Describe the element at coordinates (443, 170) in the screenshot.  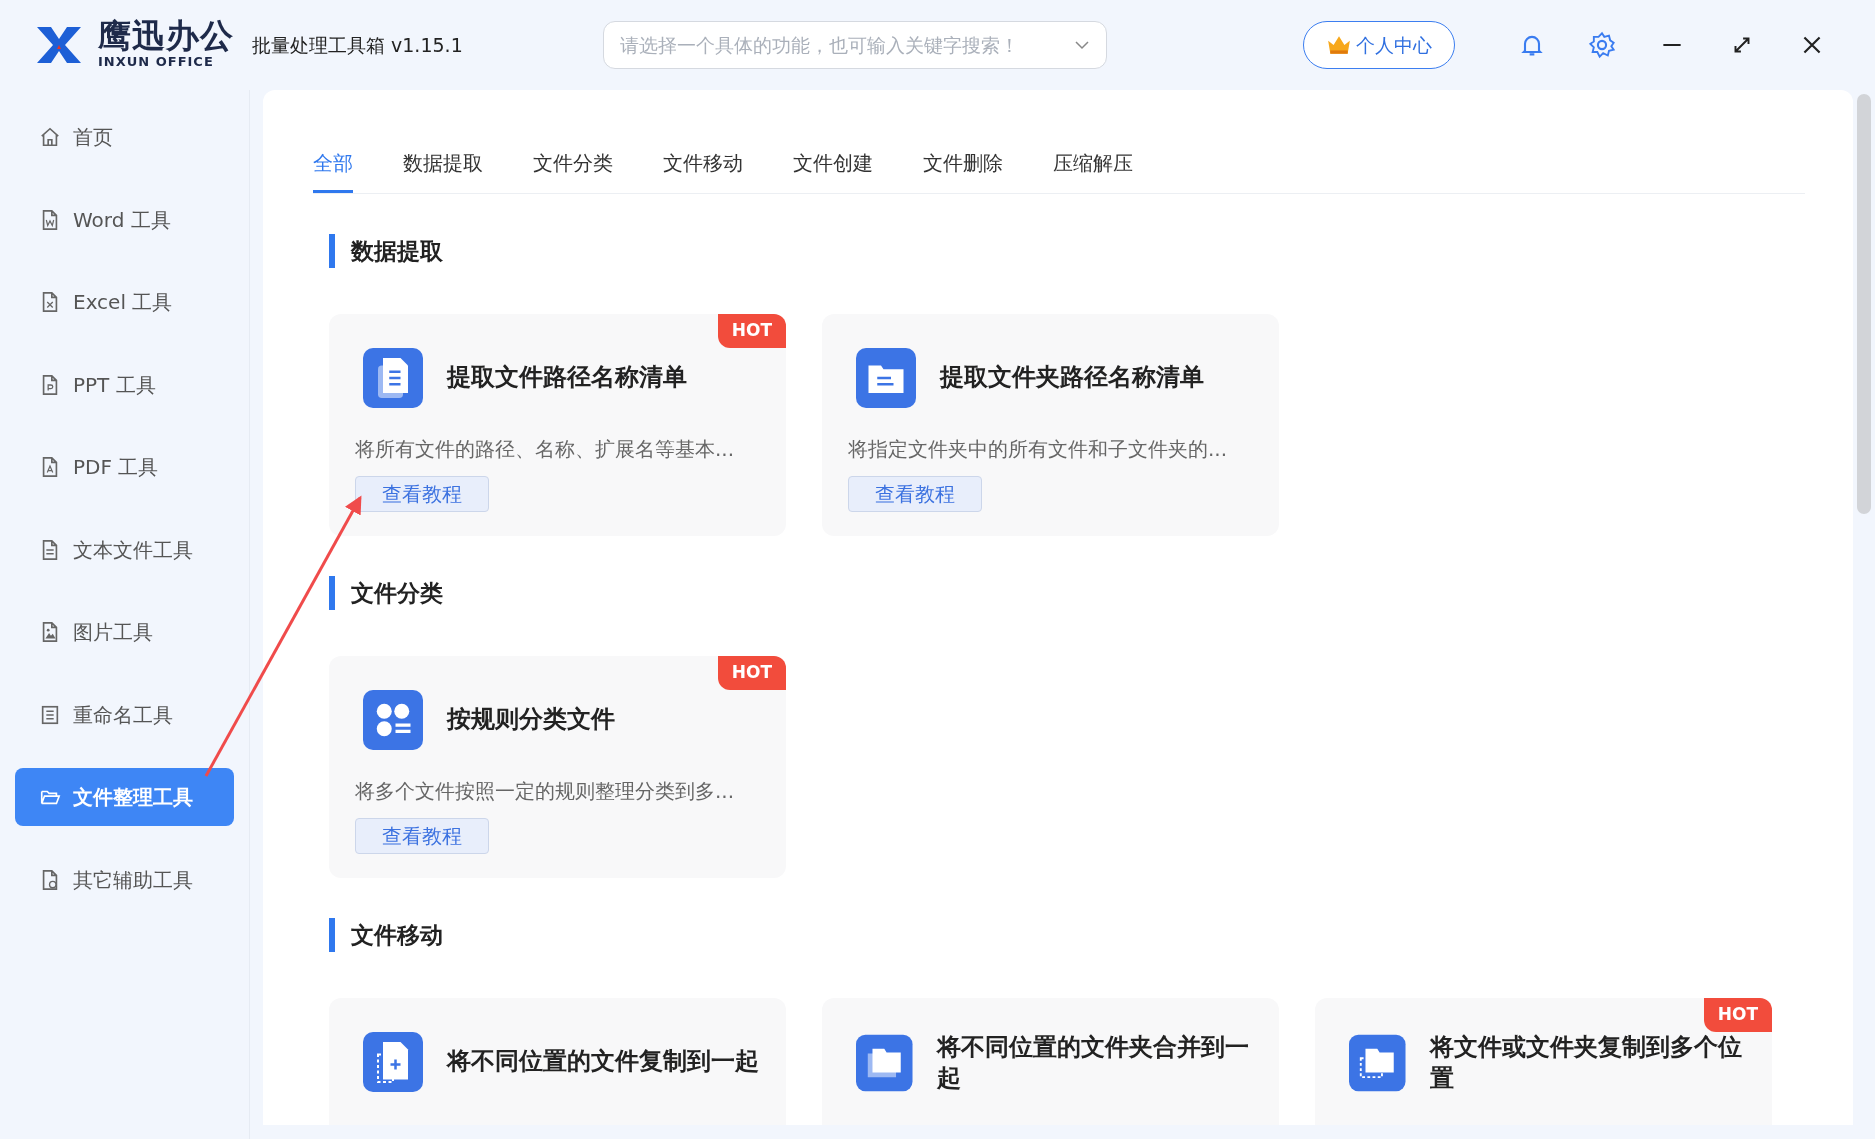
I see `tab: 数据提取` at that location.